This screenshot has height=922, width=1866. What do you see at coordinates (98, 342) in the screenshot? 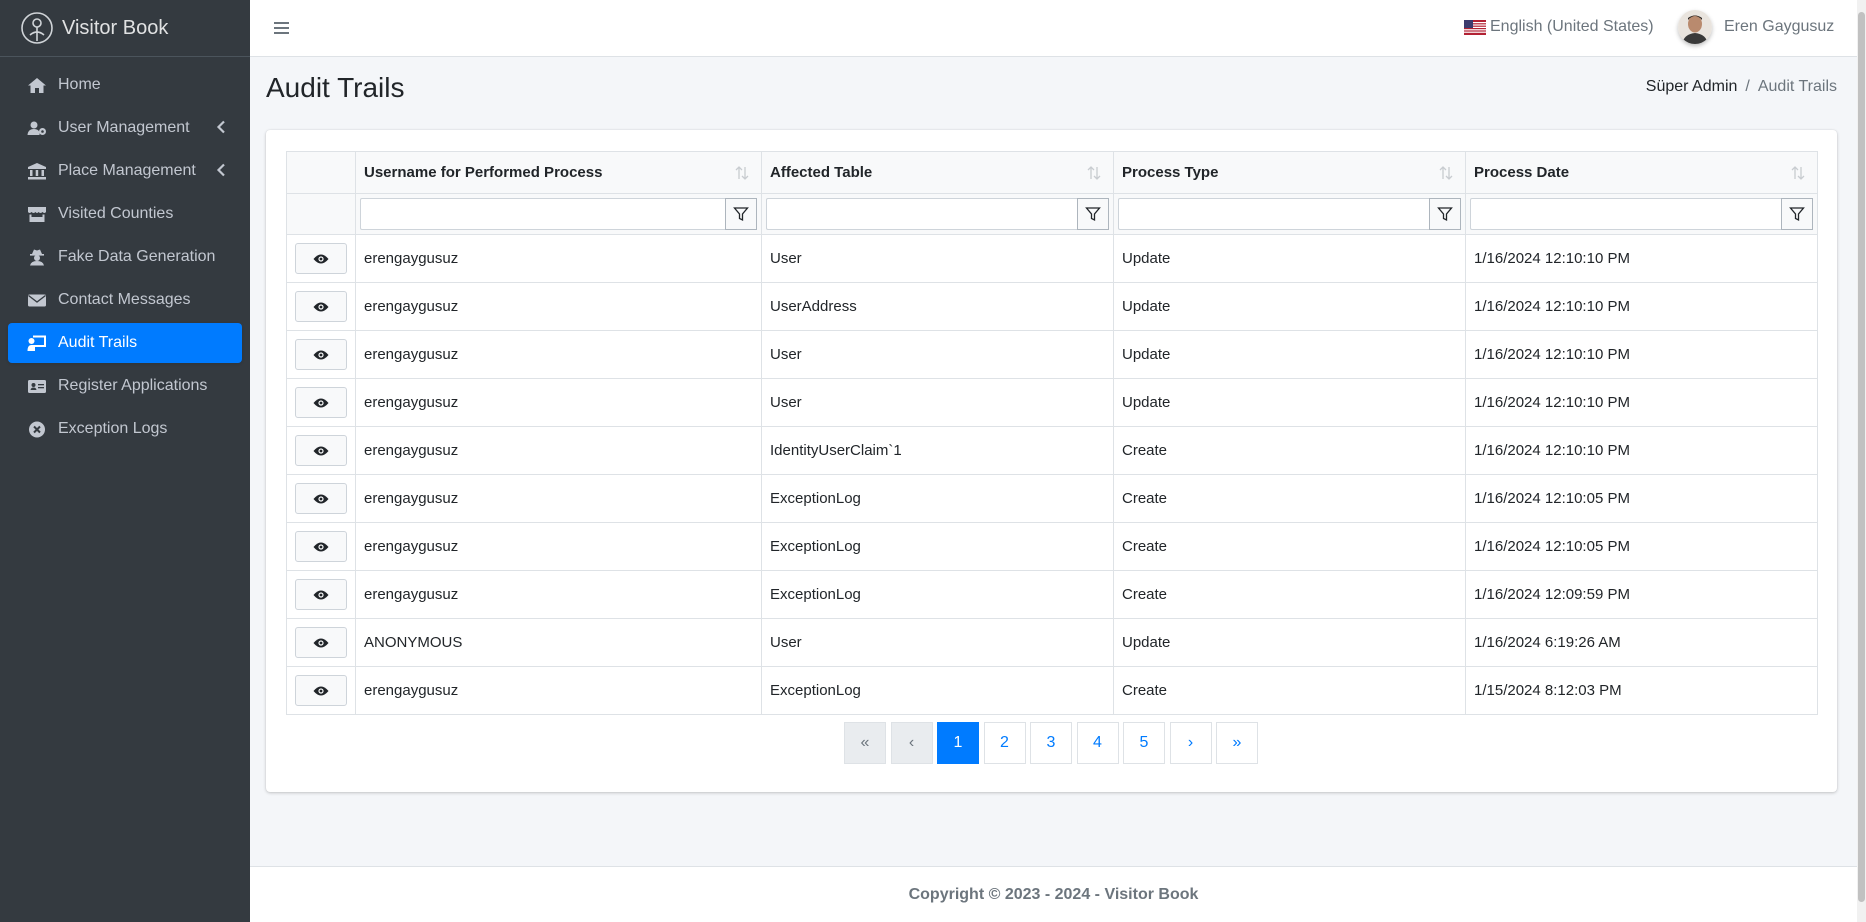
I see `sidebar-item-label: Audit Trails` at bounding box center [98, 342].